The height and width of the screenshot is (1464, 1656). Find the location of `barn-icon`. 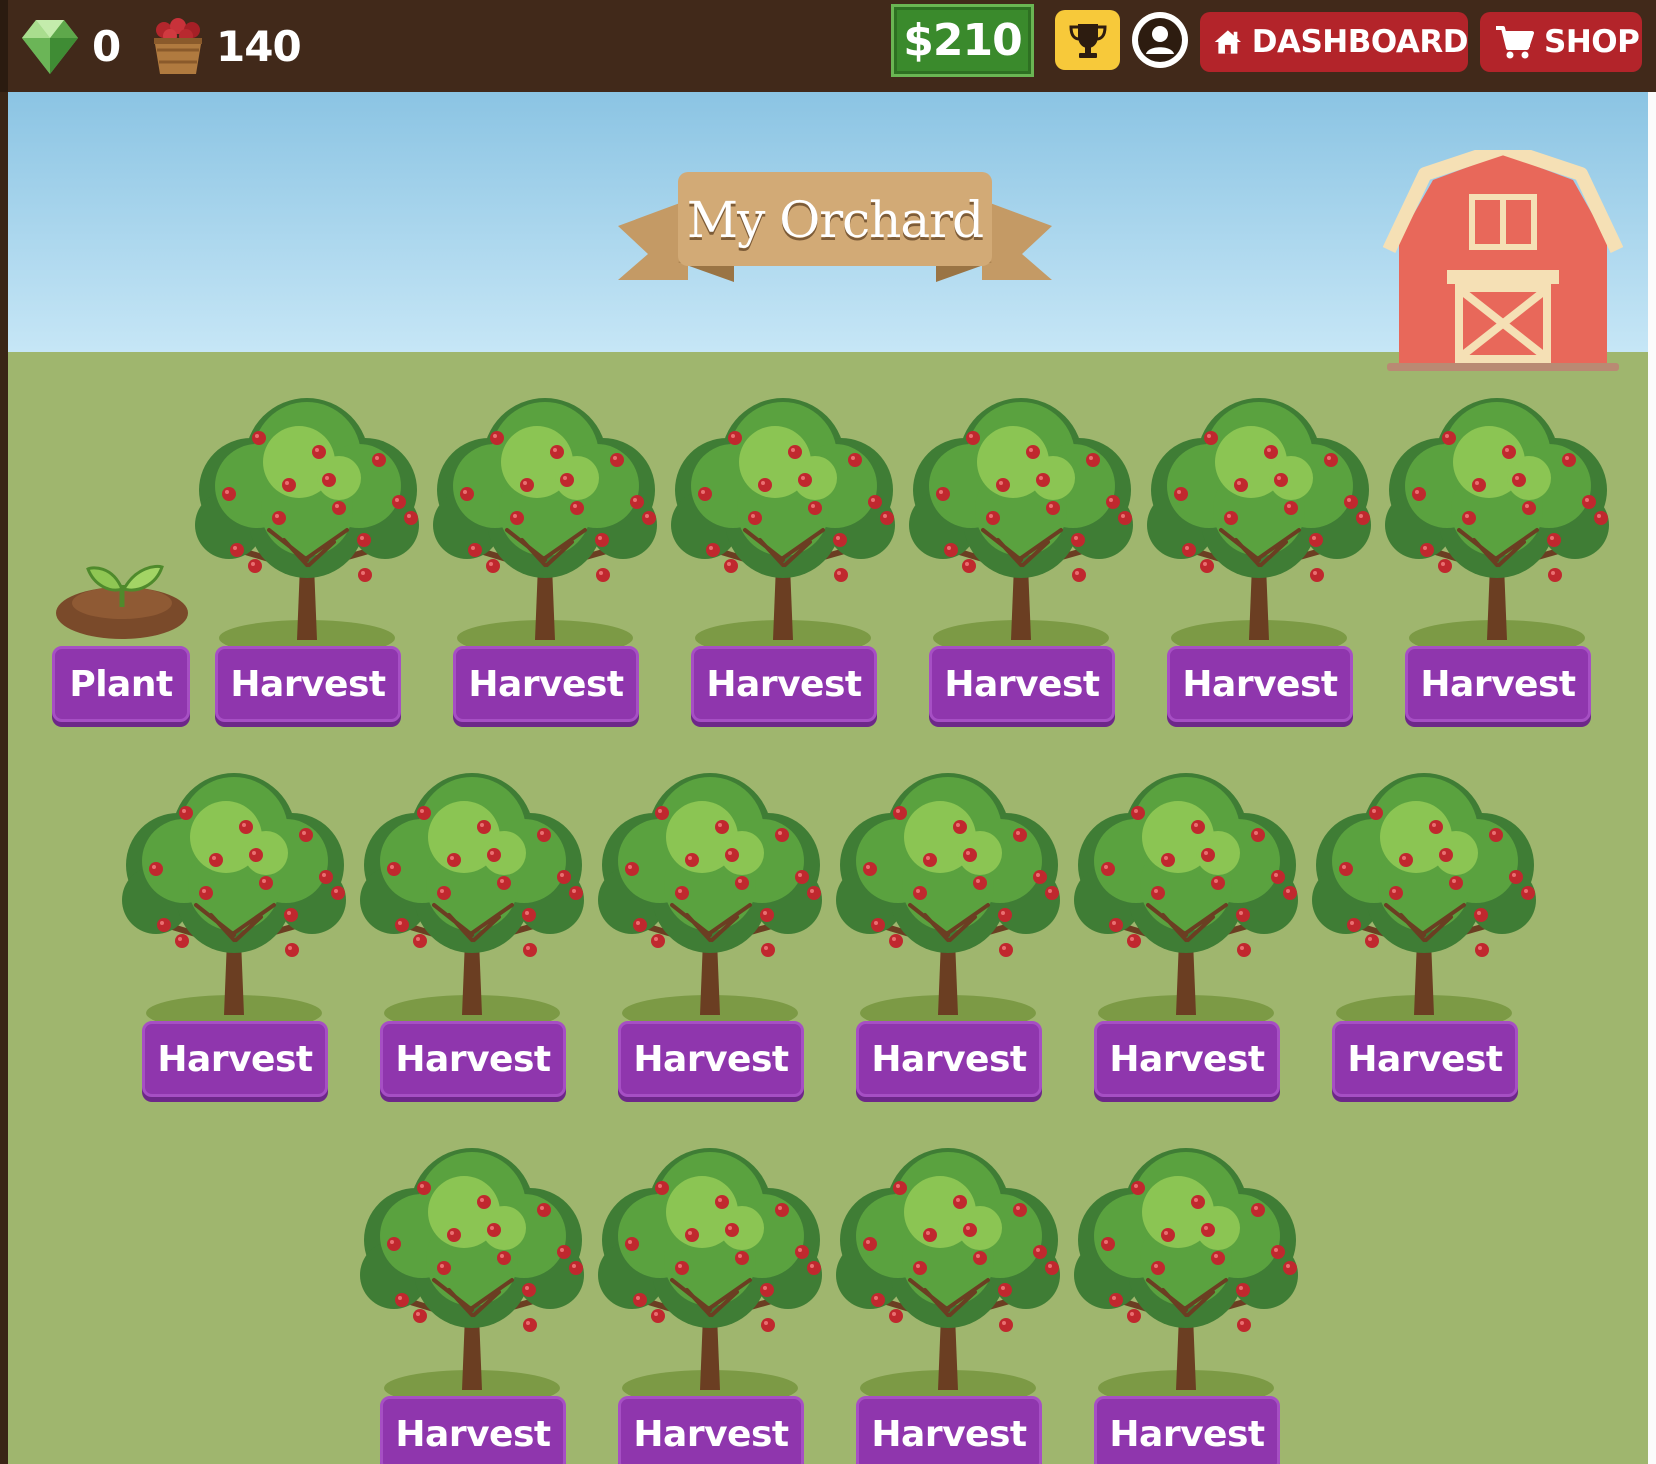

barn-icon is located at coordinates (1503, 262).